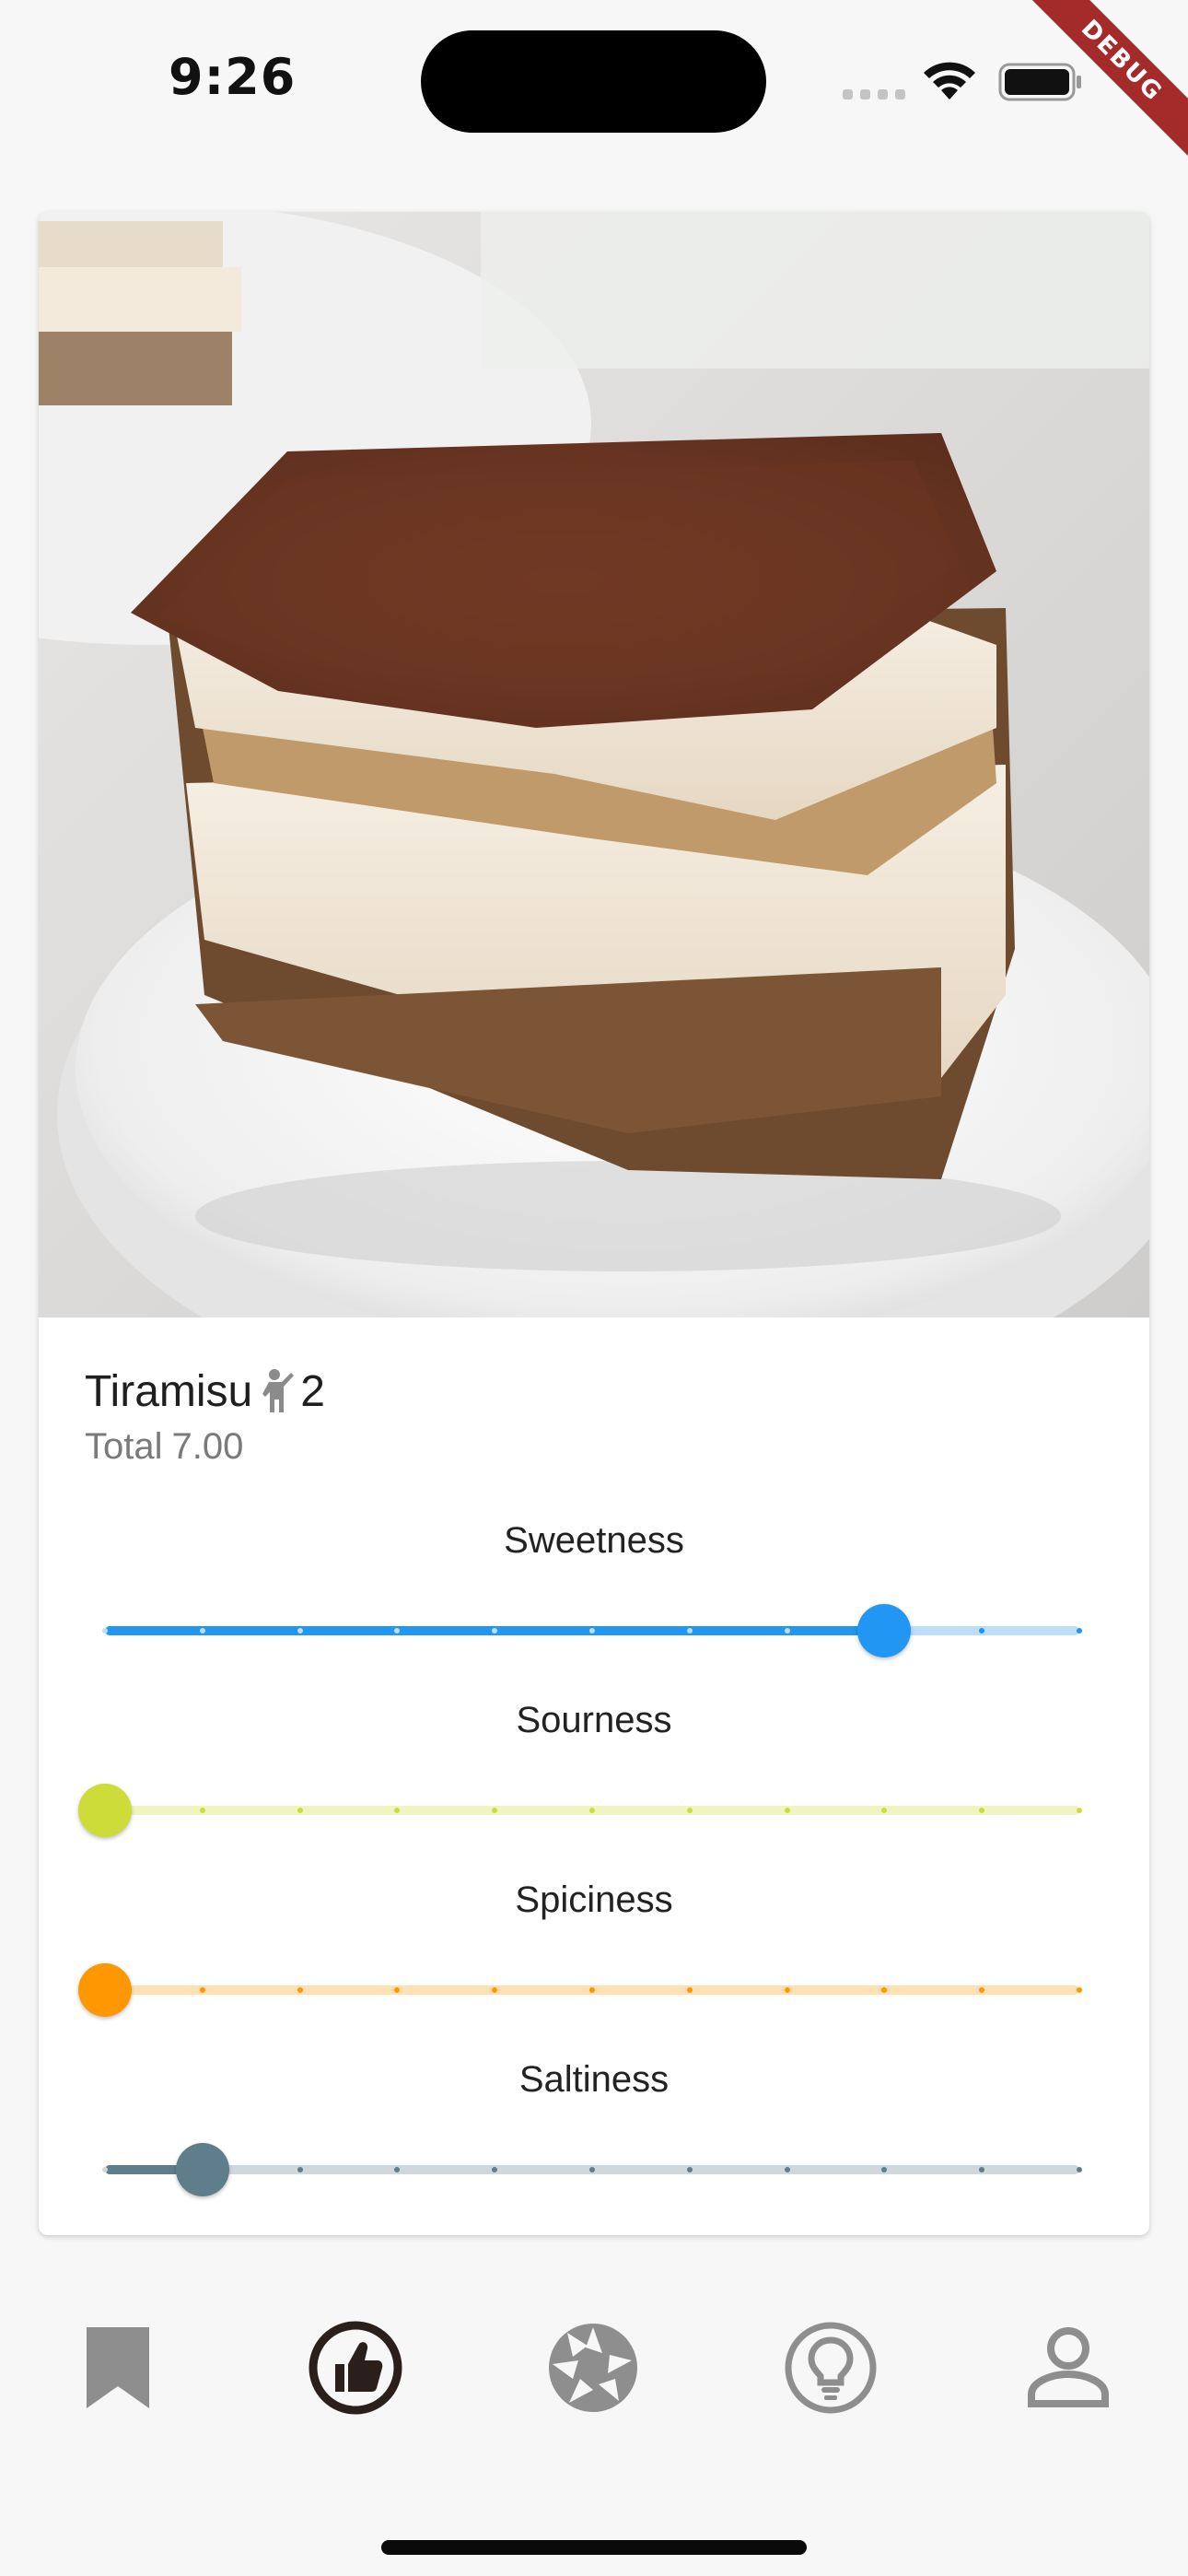 Image resolution: width=1188 pixels, height=2576 pixels. I want to click on slider-label-spiciness: Spiciness, so click(594, 1899).